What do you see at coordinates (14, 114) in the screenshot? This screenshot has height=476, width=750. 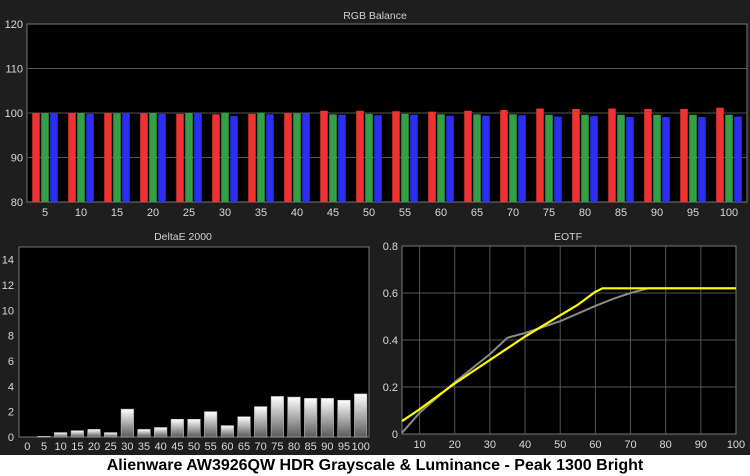 I see `rgb-y-tick: 100` at bounding box center [14, 114].